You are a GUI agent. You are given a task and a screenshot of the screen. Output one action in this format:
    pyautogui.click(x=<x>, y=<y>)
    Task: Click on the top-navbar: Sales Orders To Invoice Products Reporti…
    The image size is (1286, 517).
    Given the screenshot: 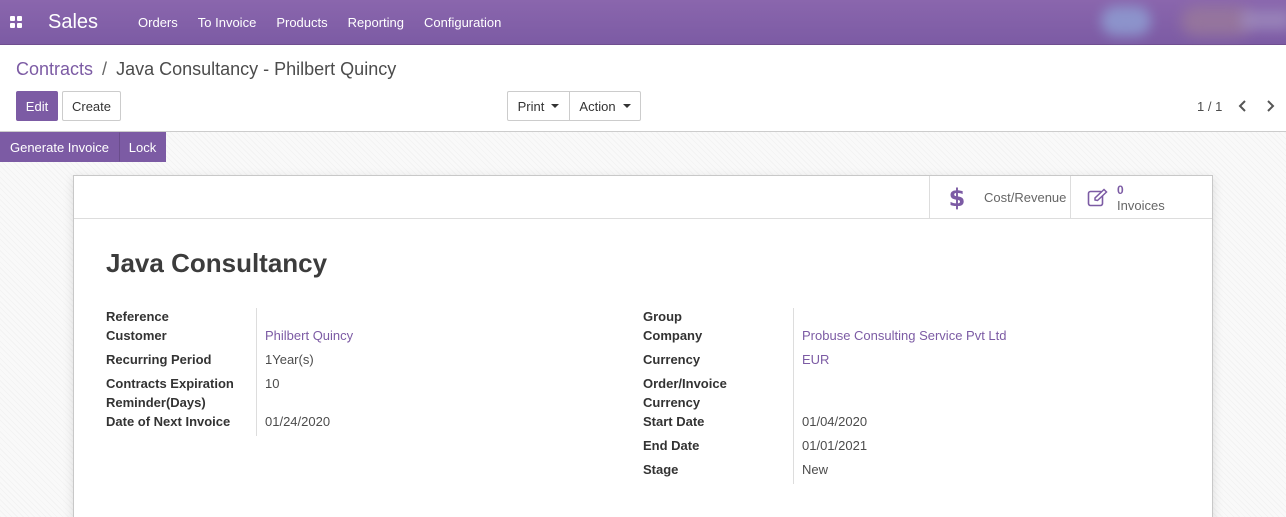 What is the action you would take?
    pyautogui.click(x=643, y=22)
    